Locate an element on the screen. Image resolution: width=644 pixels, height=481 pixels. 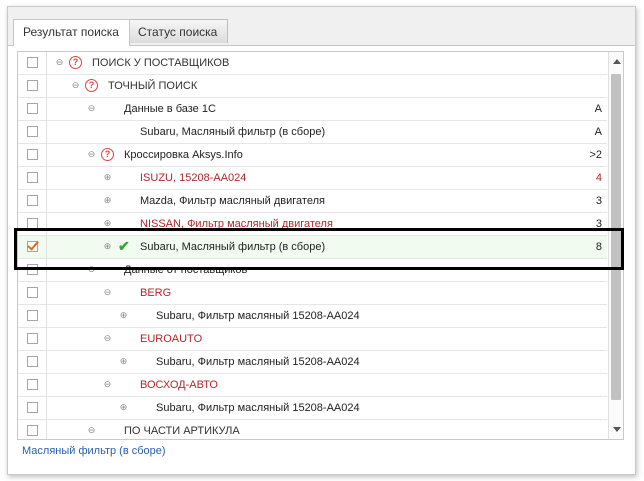
tree-row: ⊕ NISSAN, Фильтр масляный двигателя 3 is located at coordinates (312, 224).